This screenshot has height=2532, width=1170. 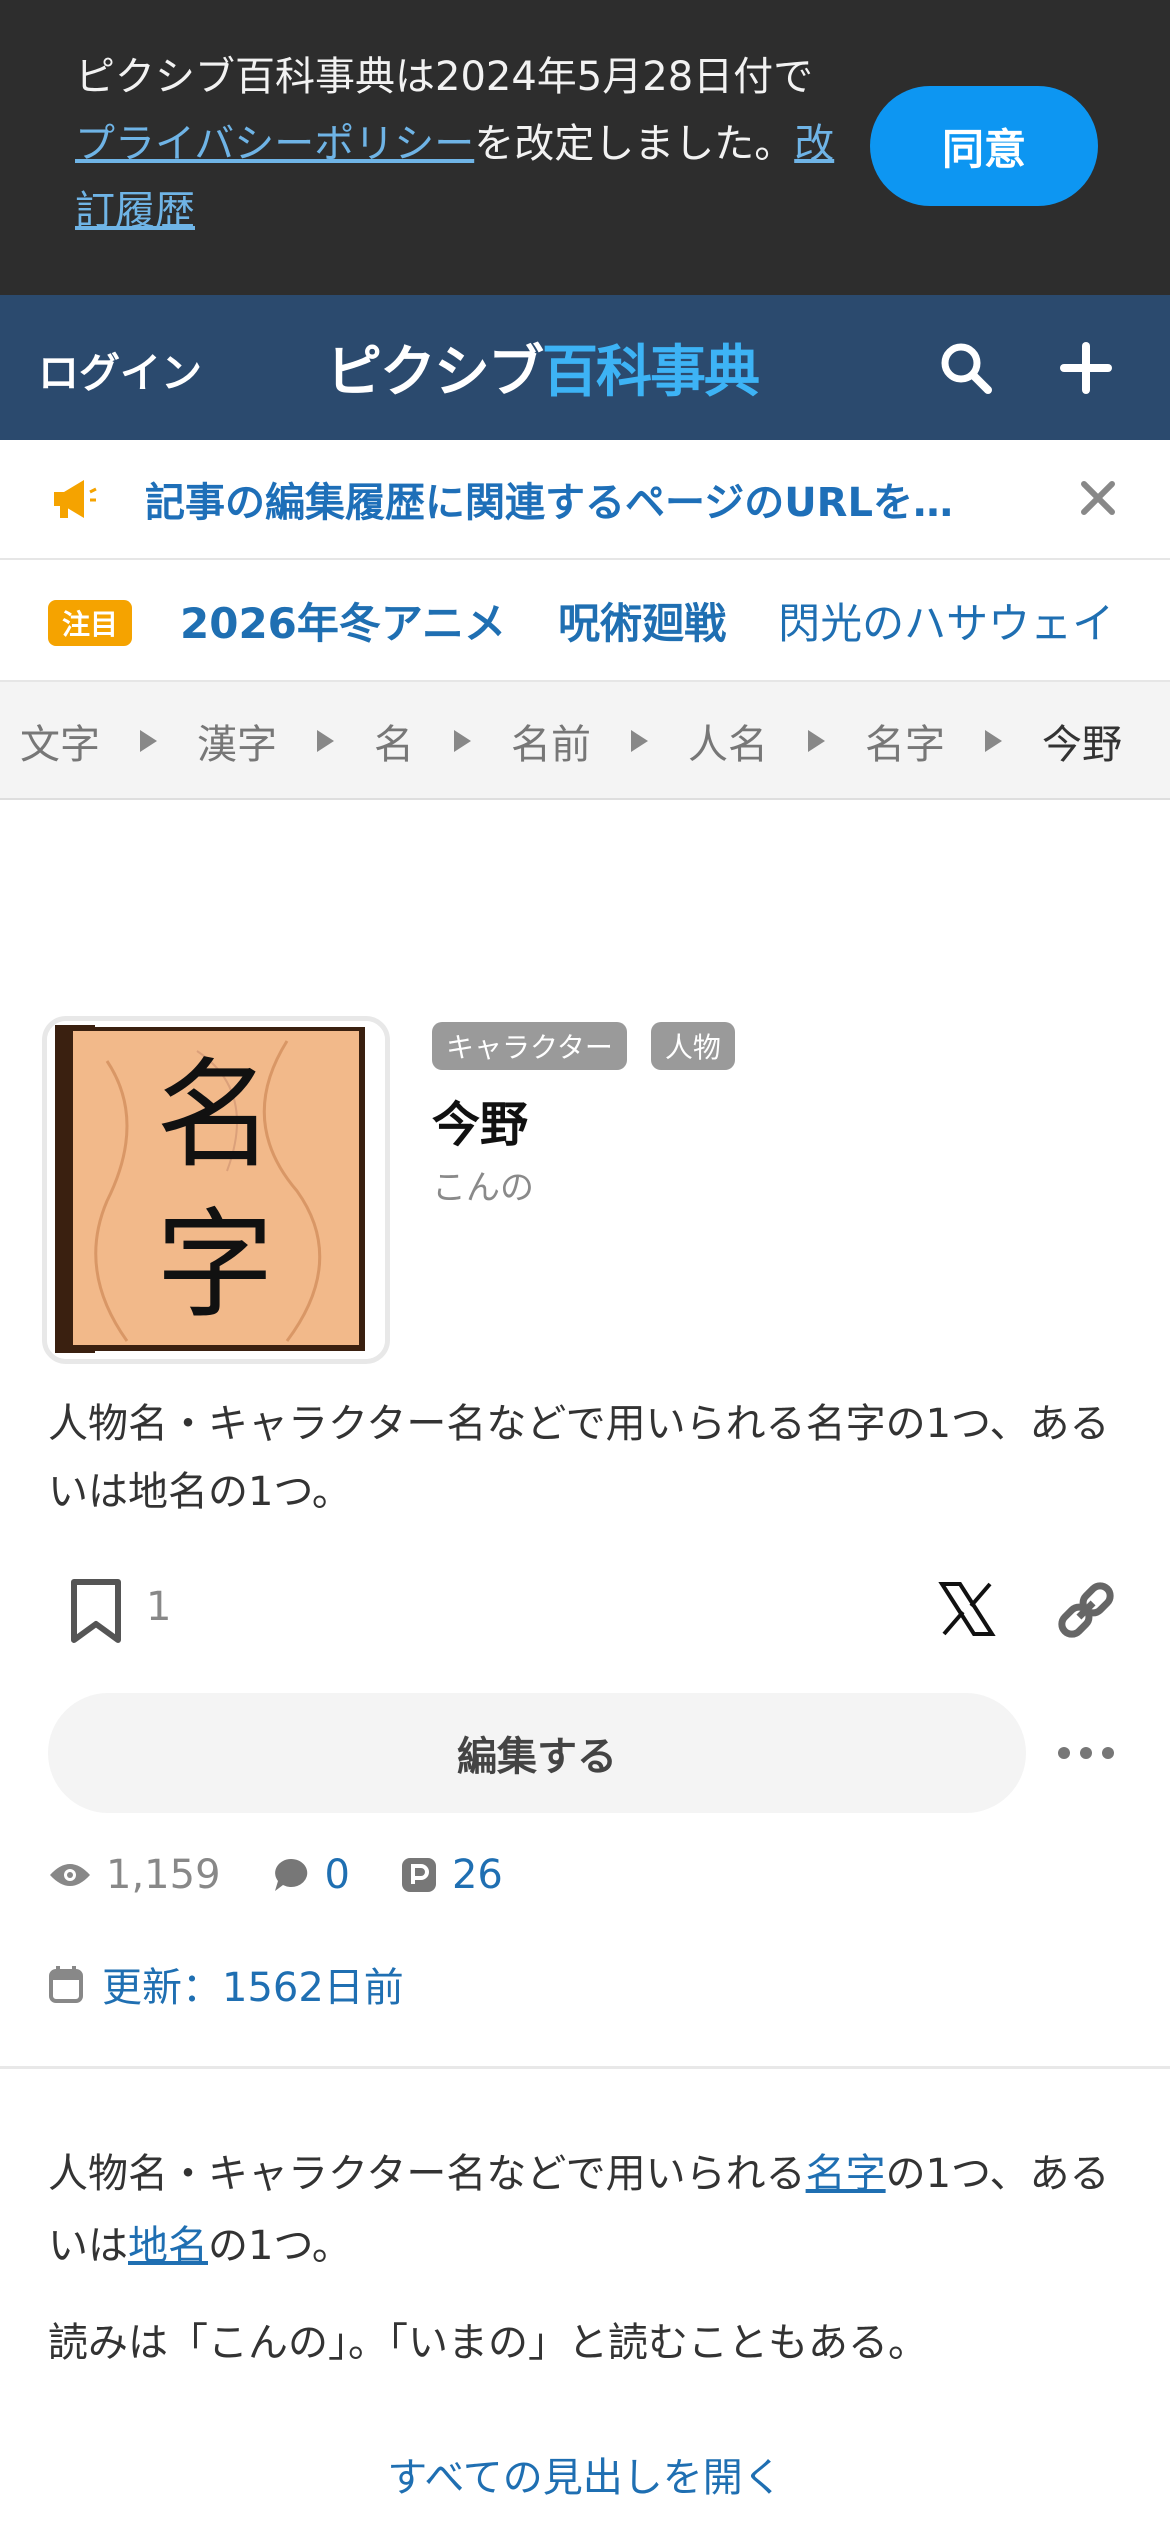 I want to click on trending-bar: 注目 2026年冬アニメ 呪術廻戦 閃光のハサウェイ F, so click(x=585, y=621).